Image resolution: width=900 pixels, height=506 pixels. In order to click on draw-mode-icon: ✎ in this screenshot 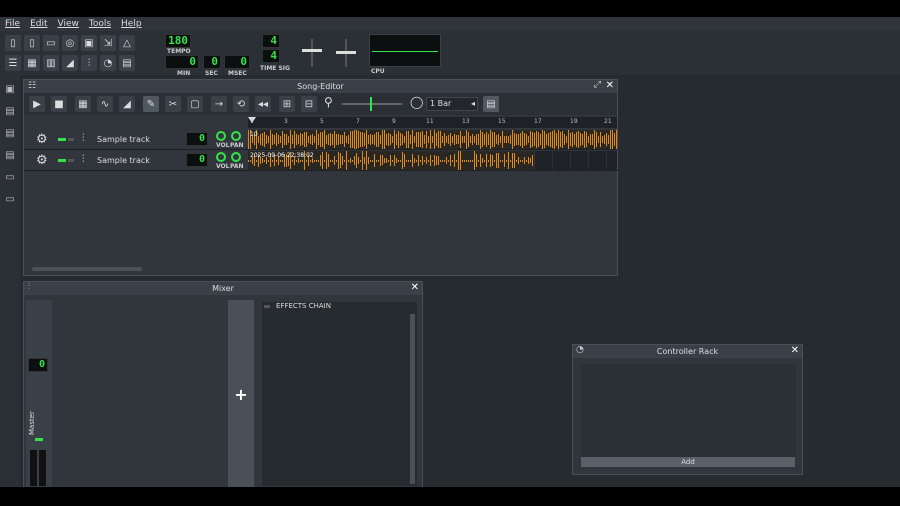, I will do `click(151, 104)`.